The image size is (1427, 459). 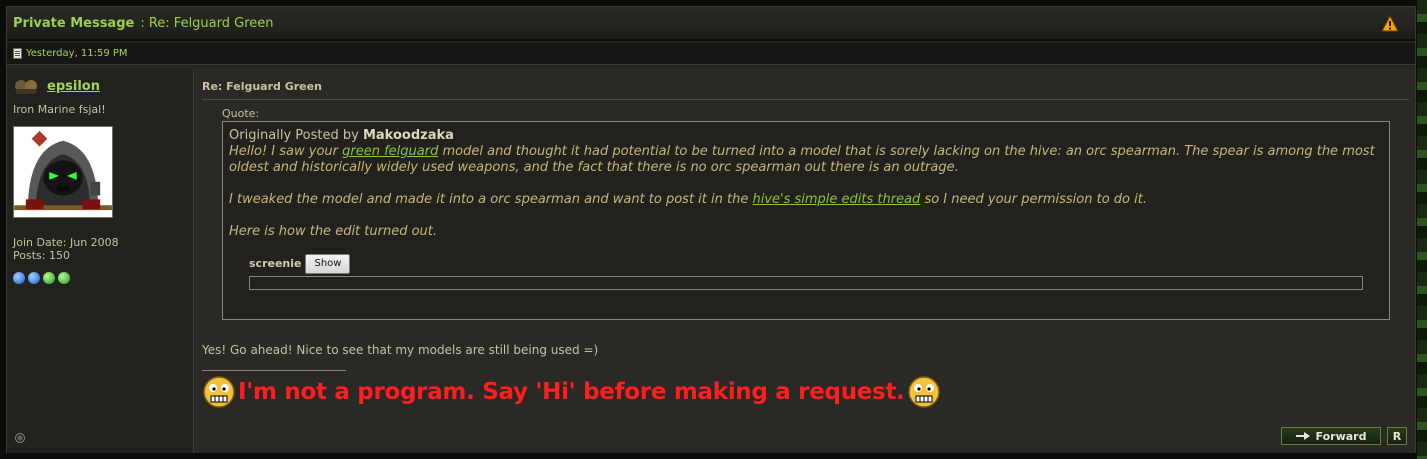 I want to click on quote-attribution: Originally Posted by Makoodzaka, so click(x=806, y=136).